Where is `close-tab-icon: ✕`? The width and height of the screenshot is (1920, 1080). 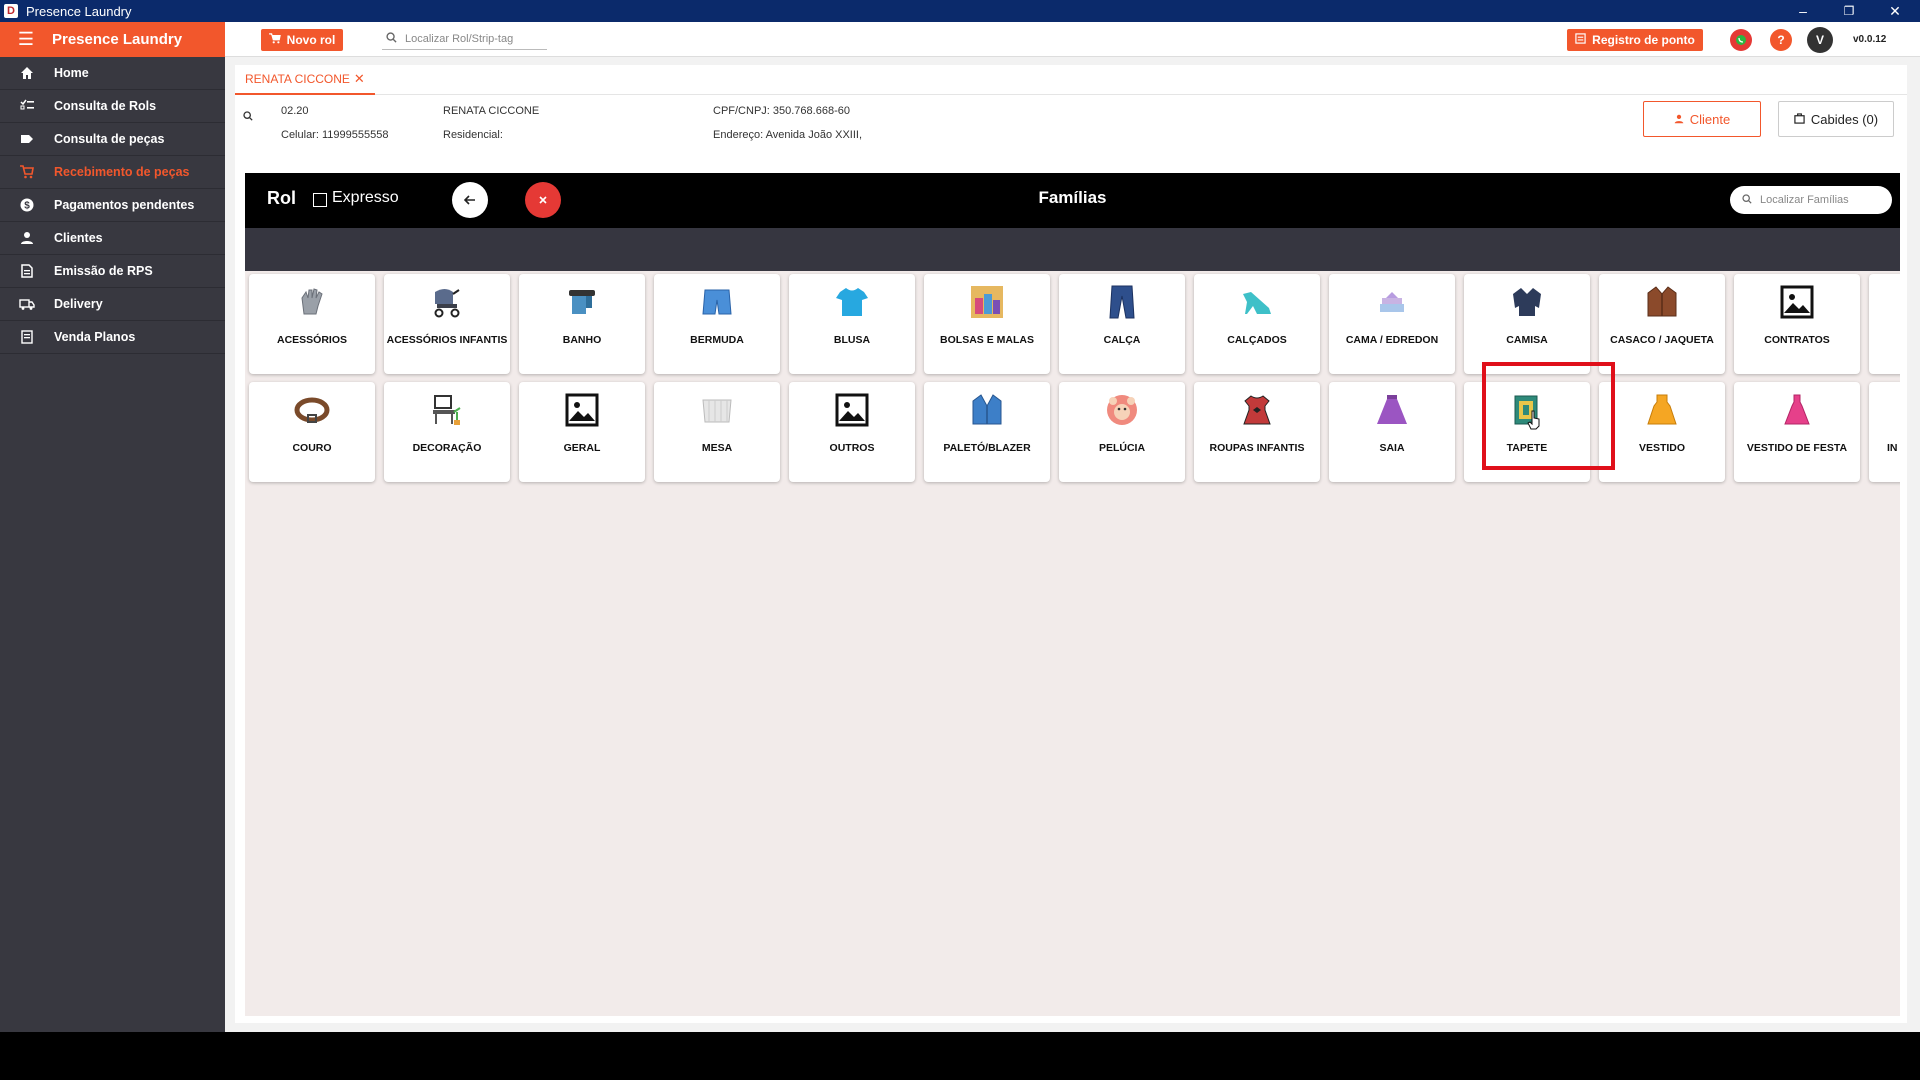
close-tab-icon: ✕ is located at coordinates (359, 79).